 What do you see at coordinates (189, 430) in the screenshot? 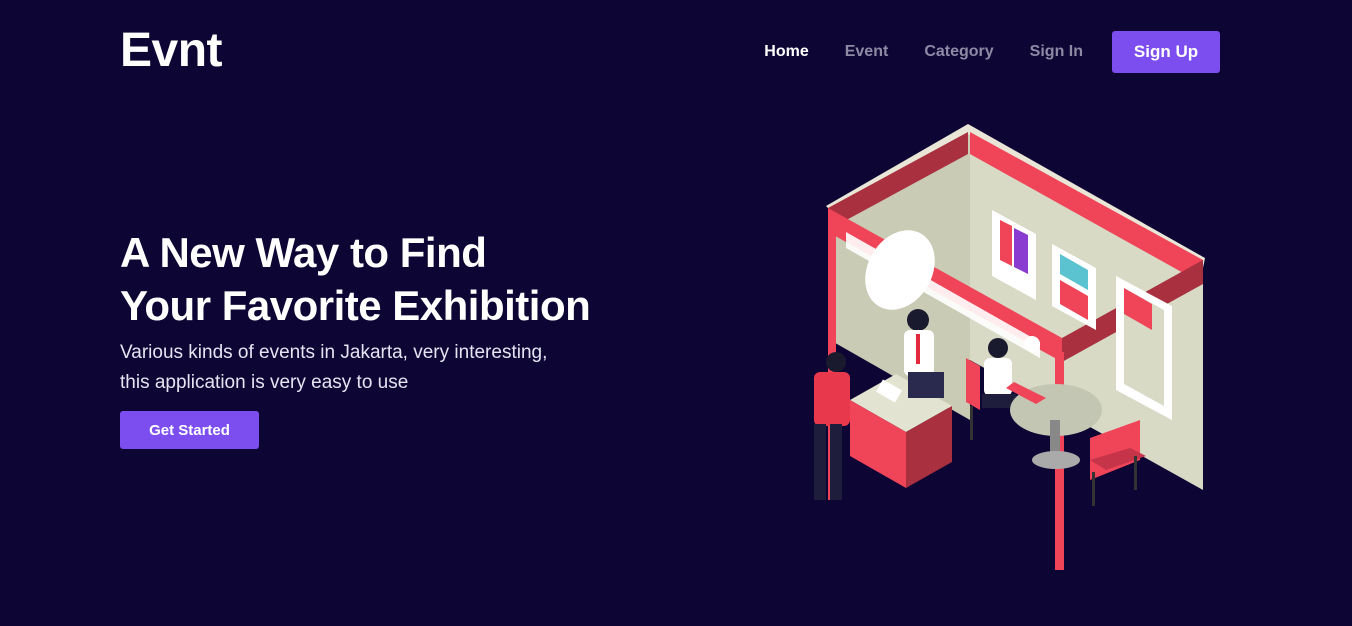
I see `get-started-button: Get Started` at bounding box center [189, 430].